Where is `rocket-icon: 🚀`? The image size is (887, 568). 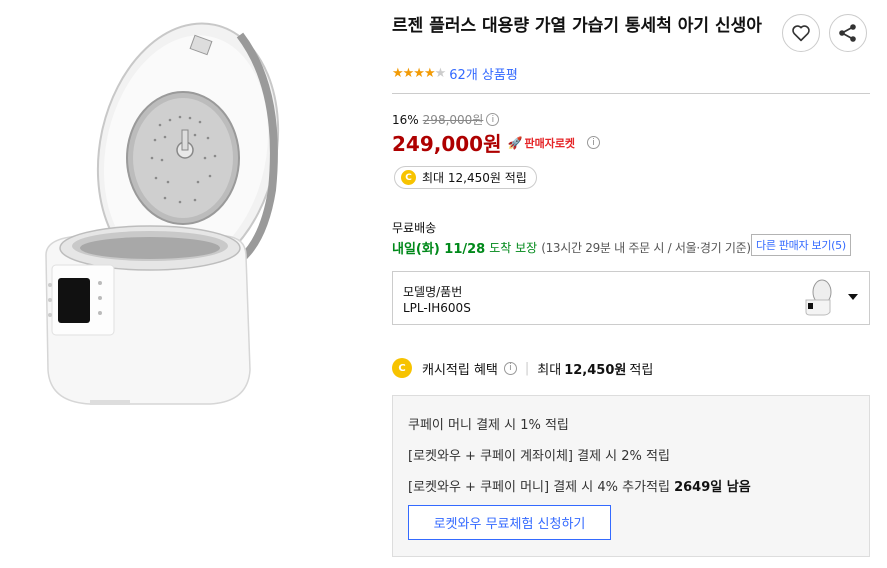
rocket-icon: 🚀 is located at coordinates (515, 142).